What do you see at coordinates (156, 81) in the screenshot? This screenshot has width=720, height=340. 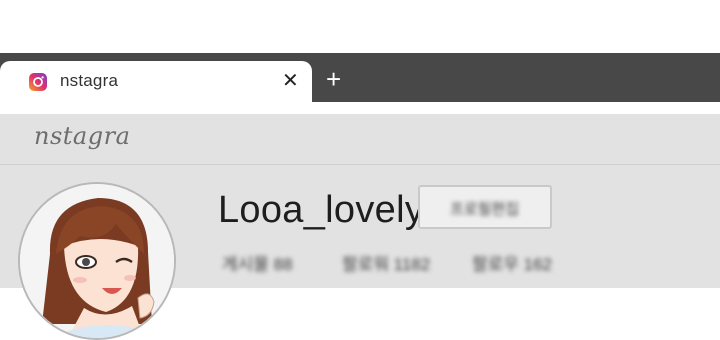 I see `browser-tab: nstagra ✕` at bounding box center [156, 81].